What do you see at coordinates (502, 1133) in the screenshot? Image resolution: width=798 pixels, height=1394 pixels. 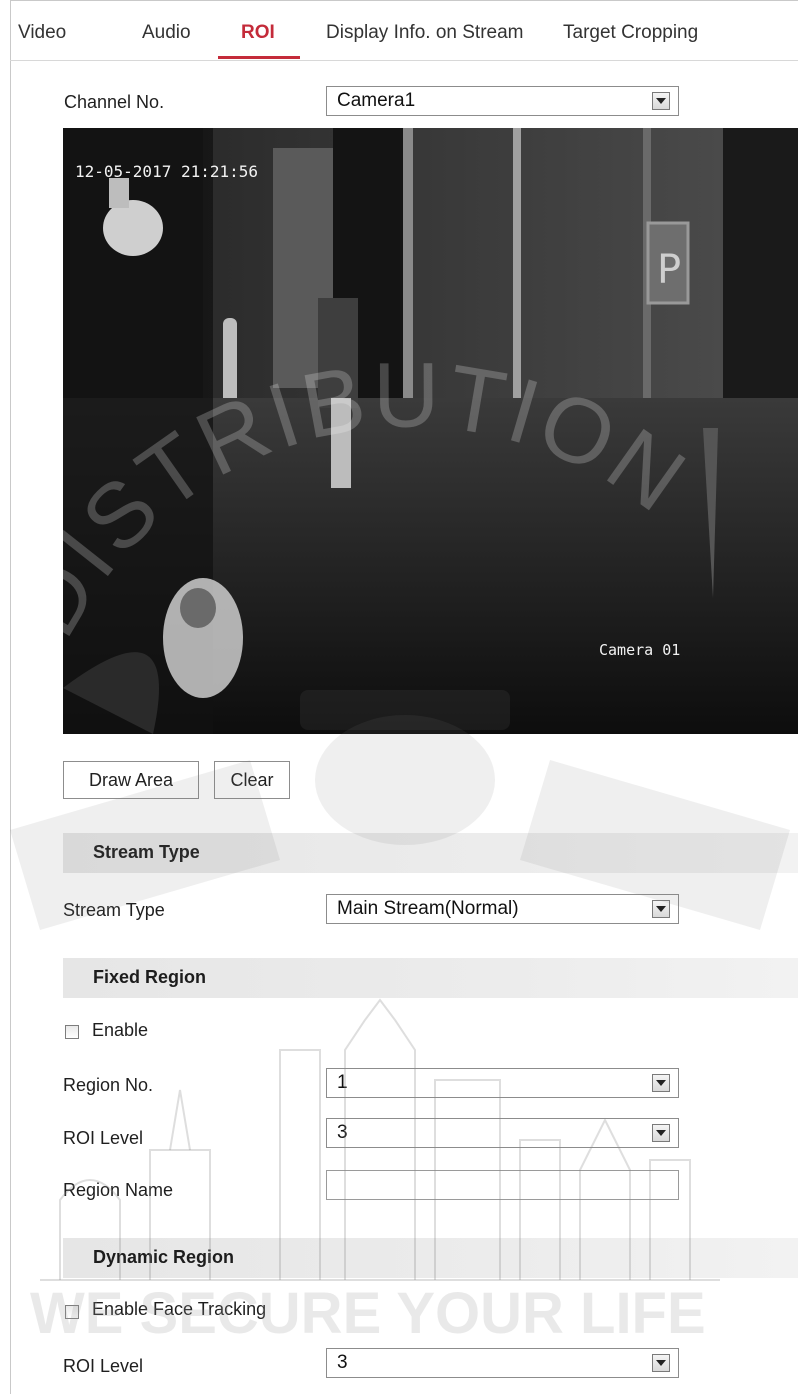 I see `fixed-roi-level-select: 3` at bounding box center [502, 1133].